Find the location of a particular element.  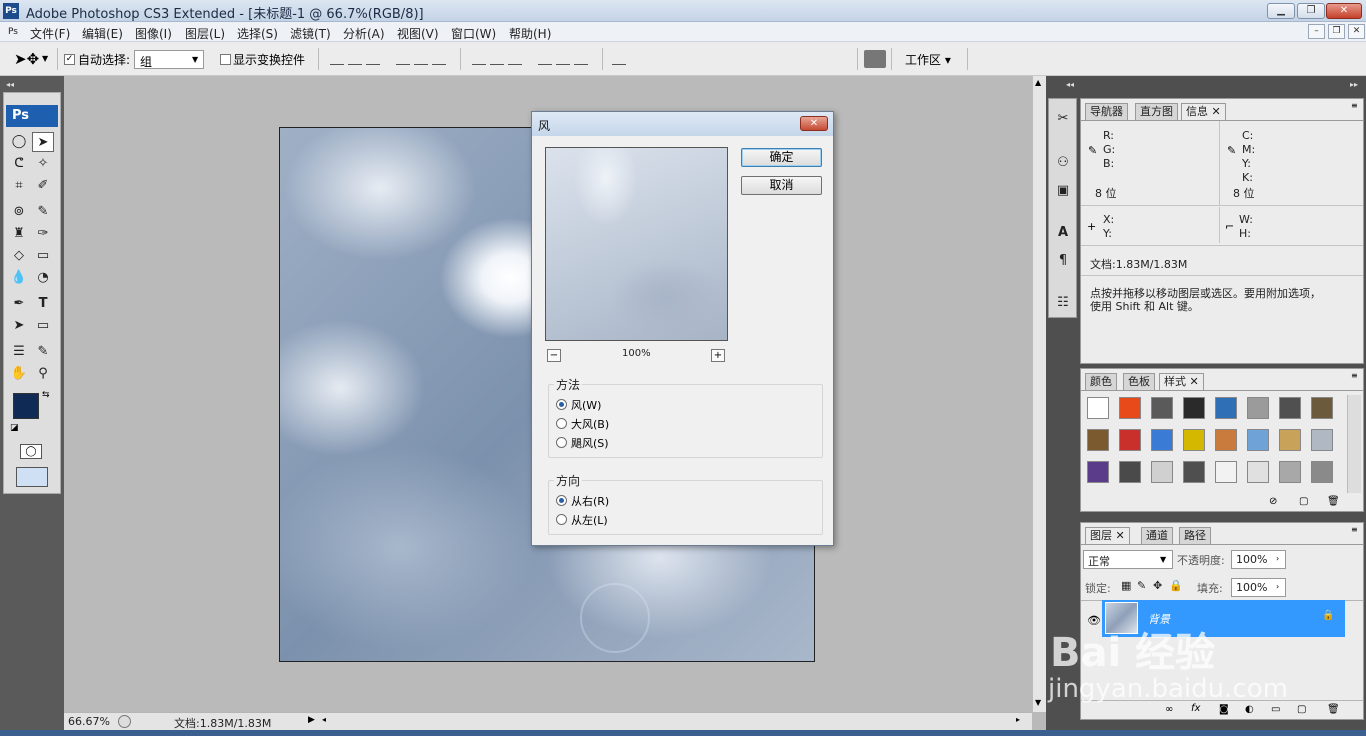

method-blast-label: 大风(B) is located at coordinates (590, 424).